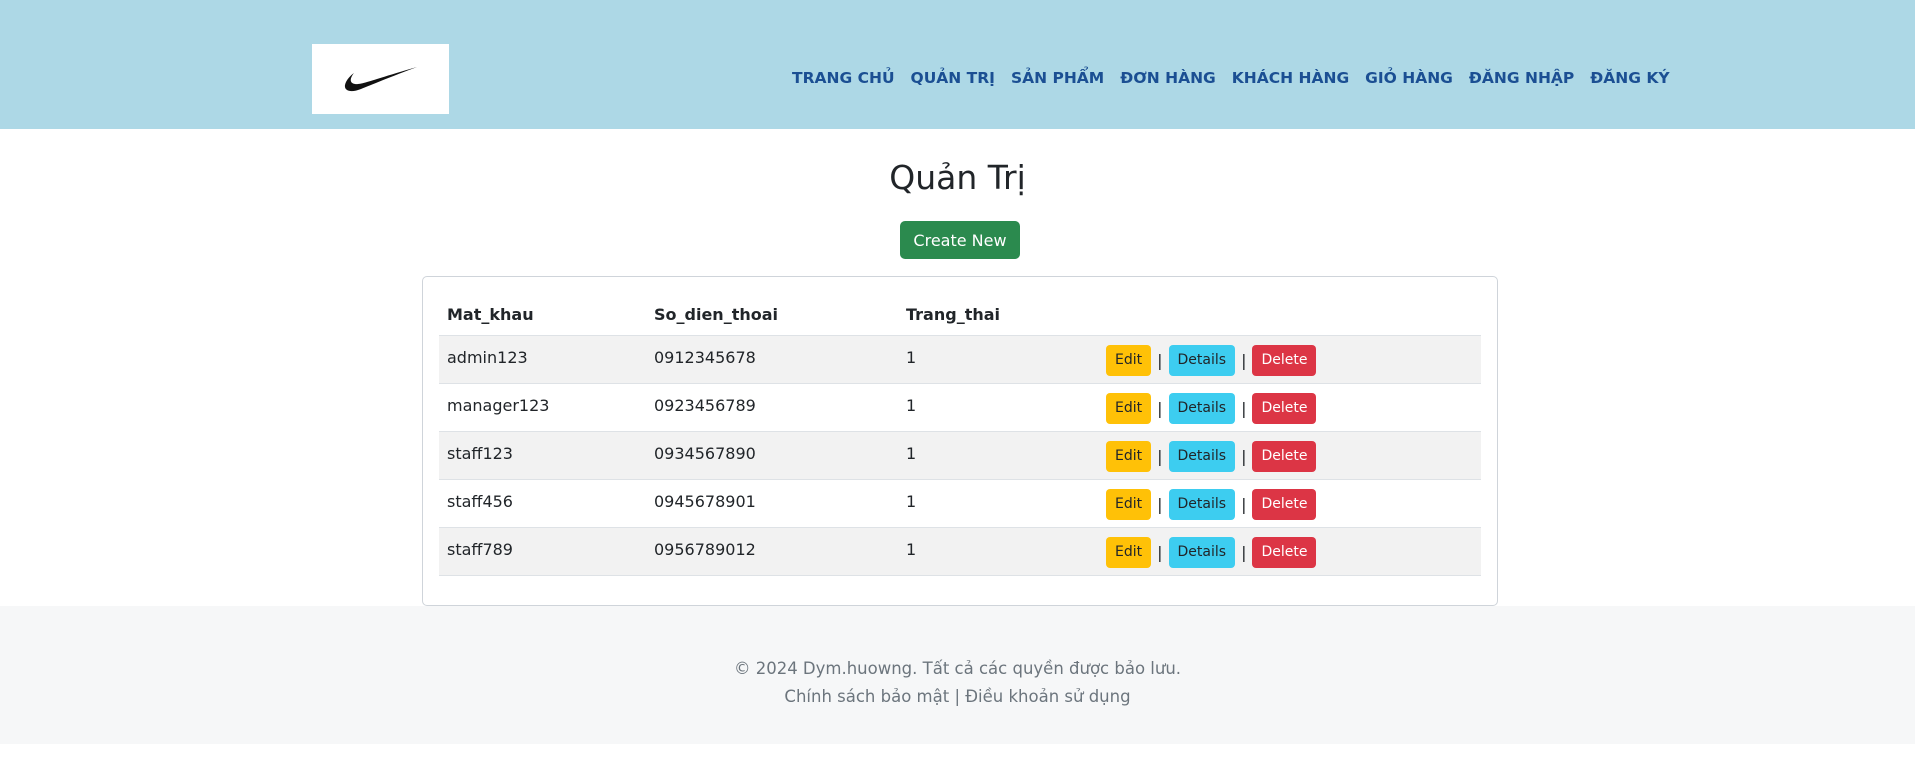 This screenshot has width=1915, height=764. What do you see at coordinates (1168, 78) in the screenshot?
I see `nav-orders: ĐƠN HÀNG` at bounding box center [1168, 78].